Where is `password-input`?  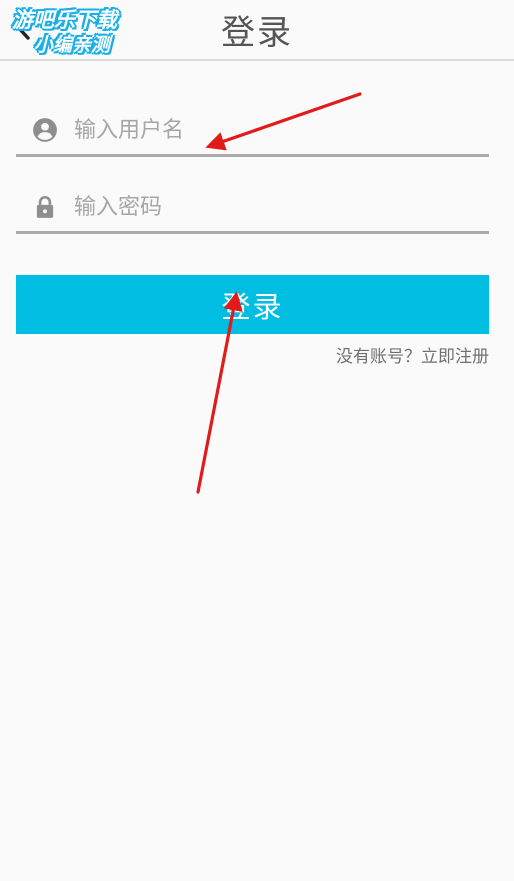 password-input is located at coordinates (274, 207).